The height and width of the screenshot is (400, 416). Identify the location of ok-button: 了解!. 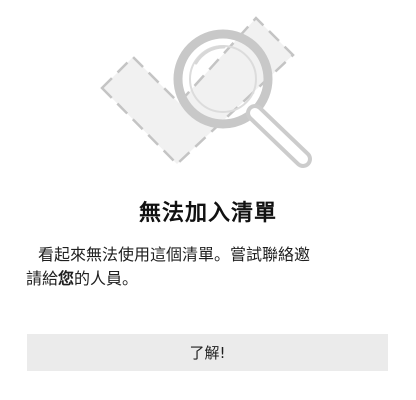
(207, 352).